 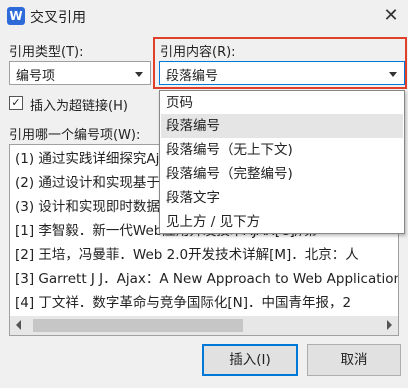 I want to click on hyperlink-checkbox: ✓, so click(x=16, y=103).